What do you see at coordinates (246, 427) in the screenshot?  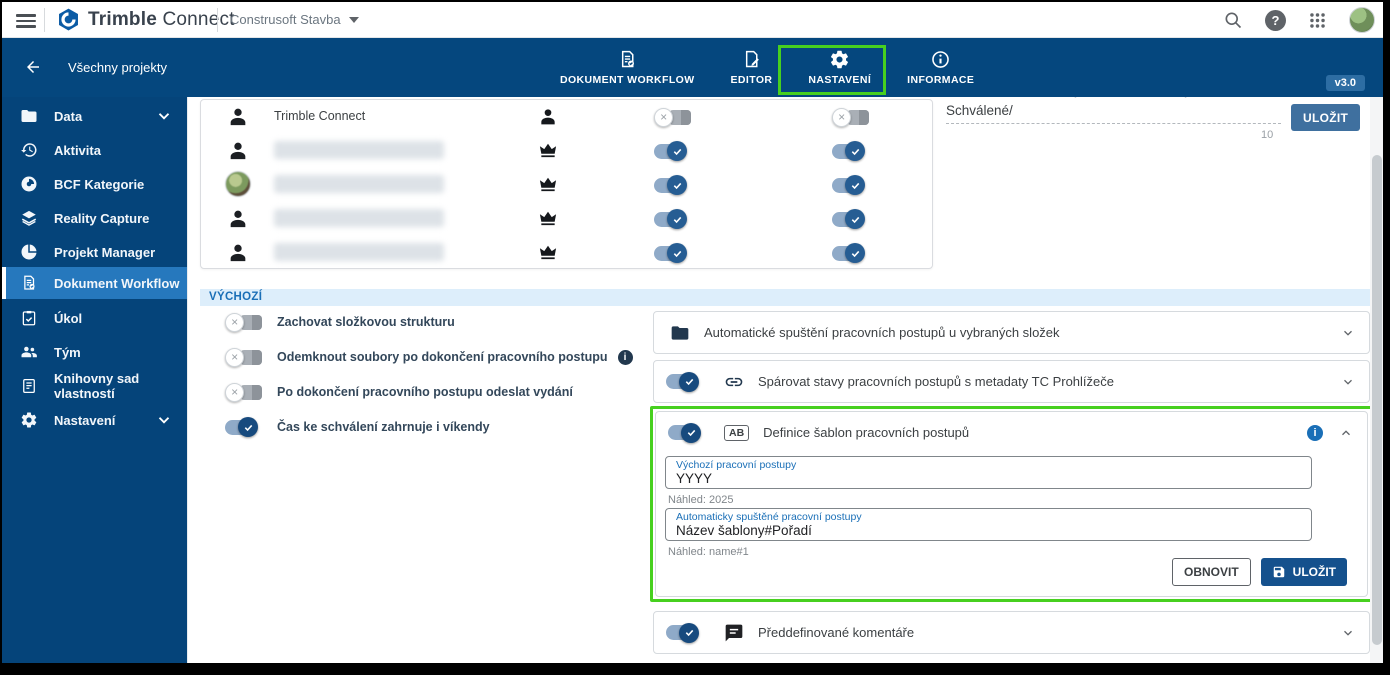 I see `option-toggle` at bounding box center [246, 427].